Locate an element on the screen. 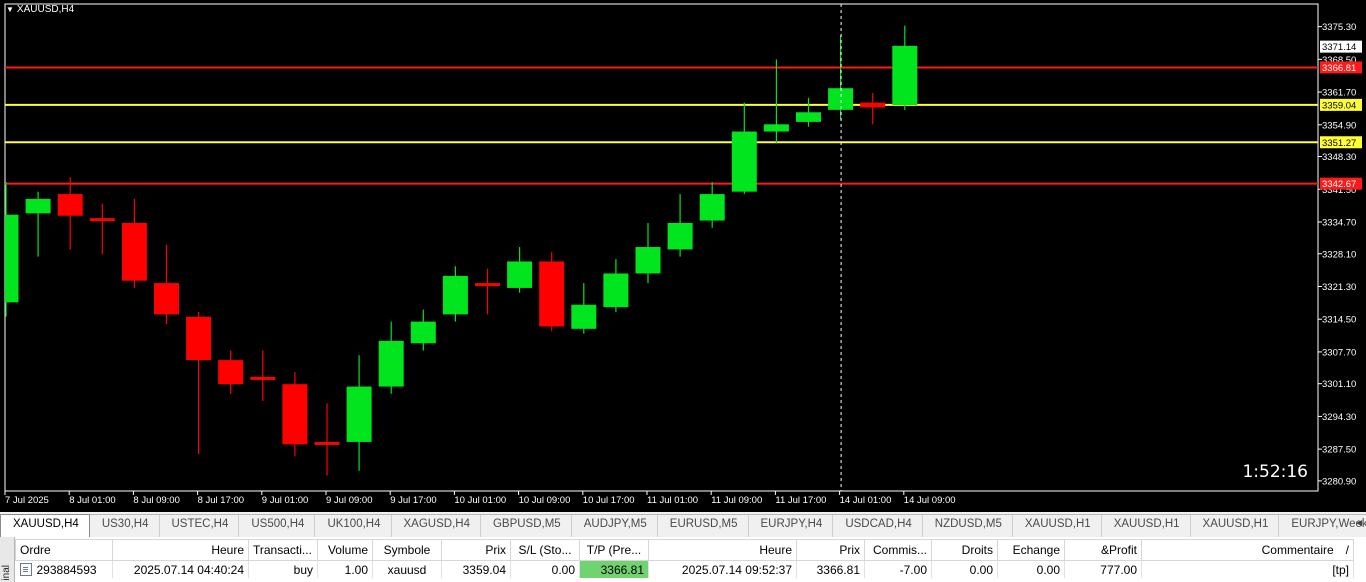  chart-tab: GBPUSD,M5 is located at coordinates (526, 526).